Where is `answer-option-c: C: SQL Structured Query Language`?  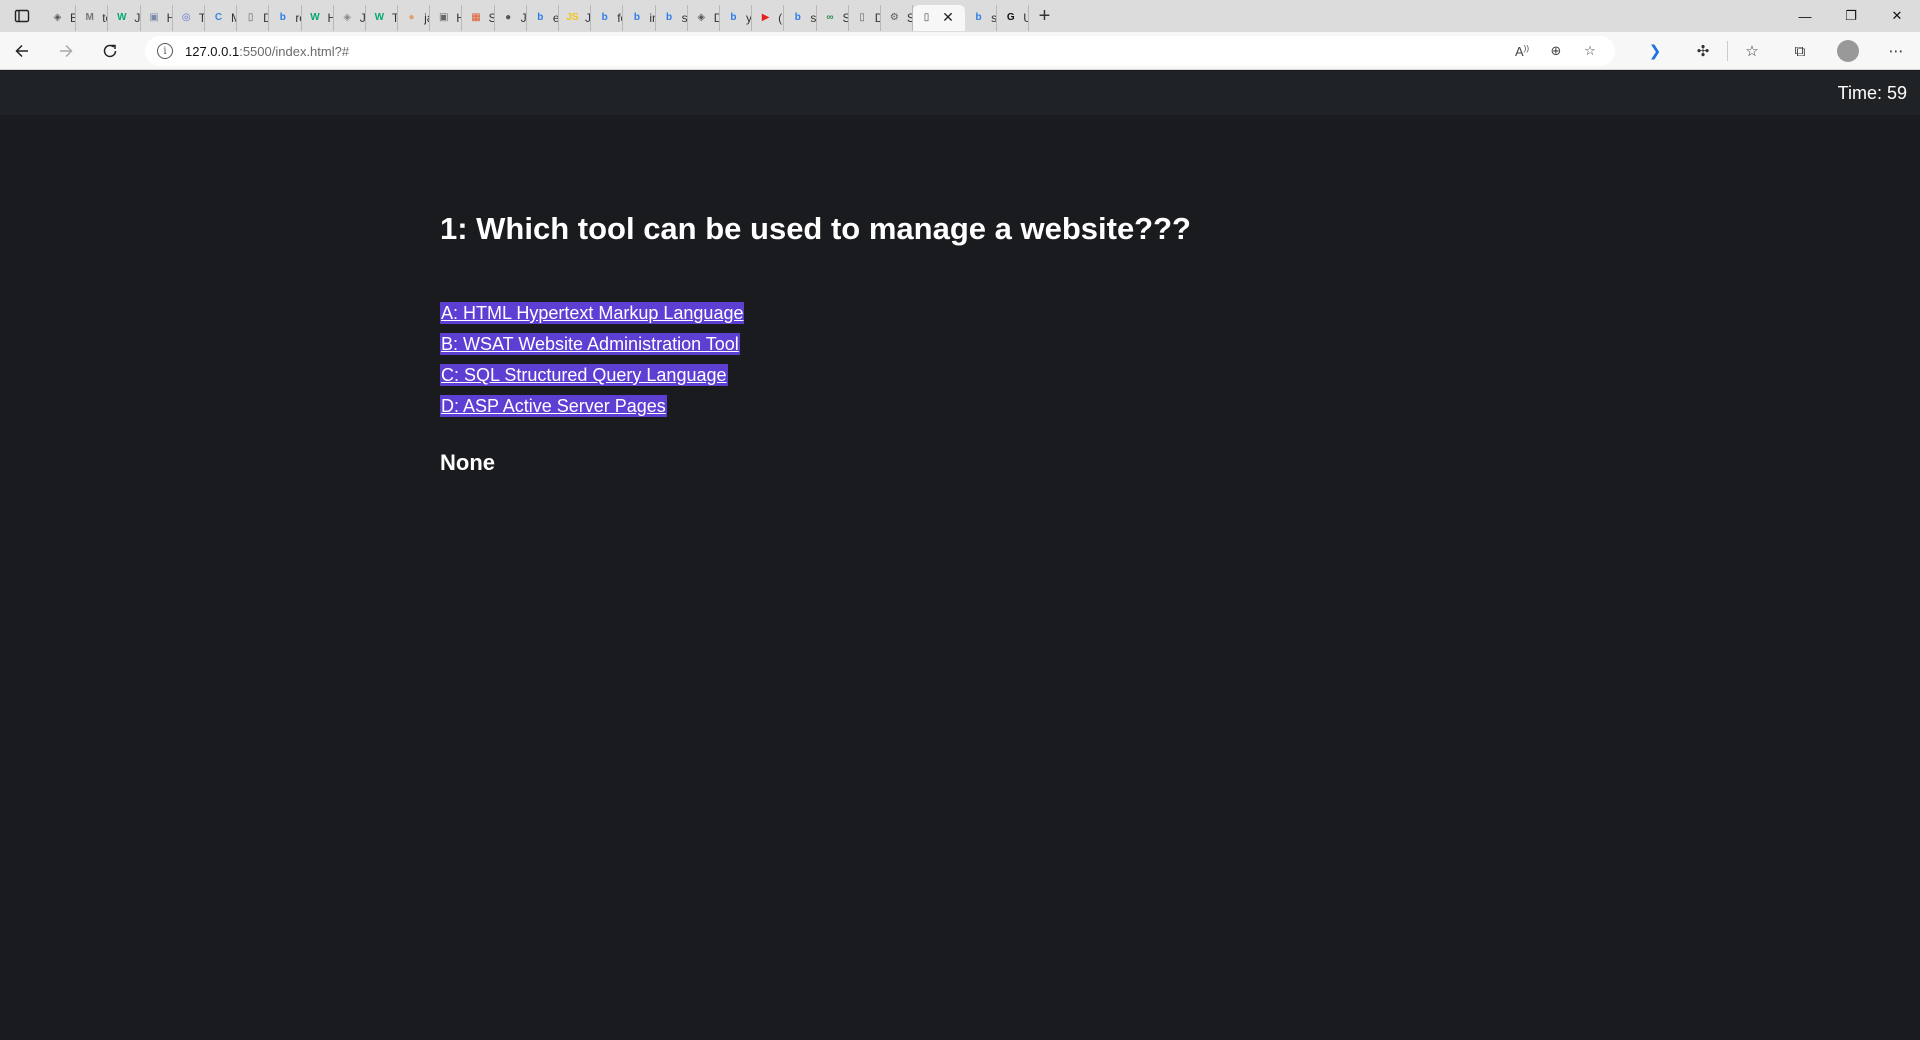
answer-option-c: C: SQL Structured Query Language is located at coordinates (584, 375).